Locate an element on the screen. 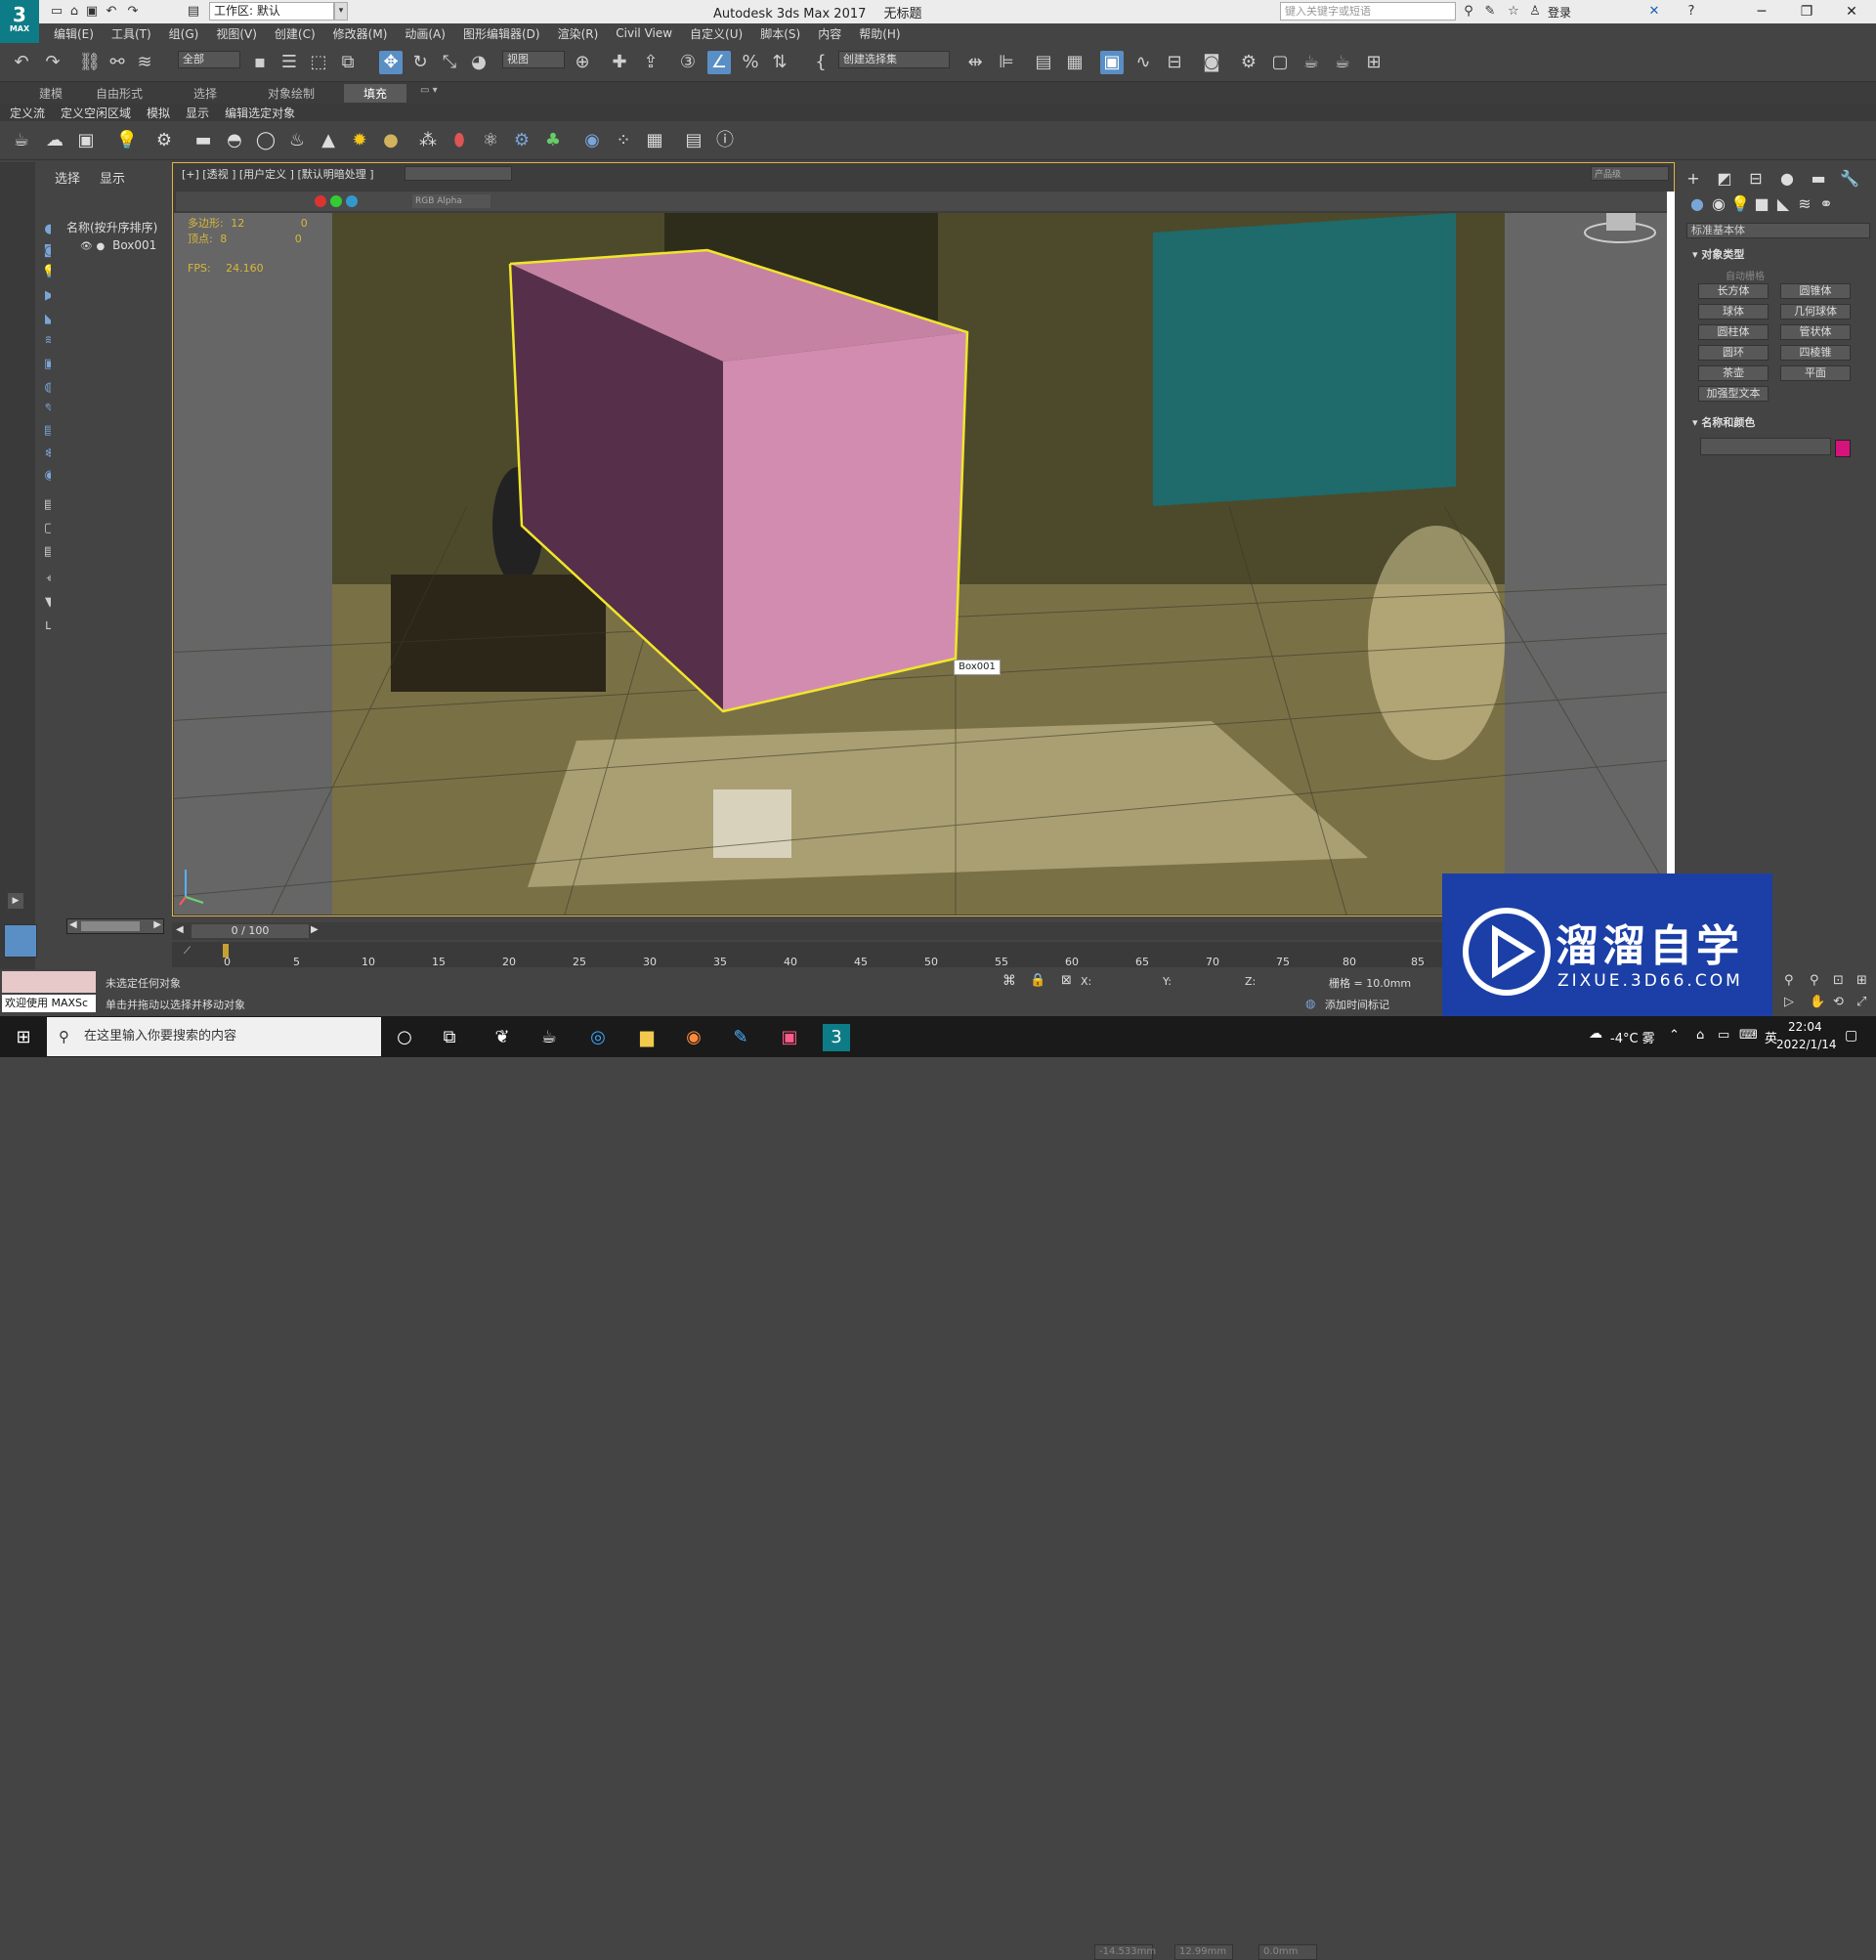 Image resolution: width=1876 pixels, height=1960 pixels. select-object-icon: ▪ is located at coordinates (260, 62).